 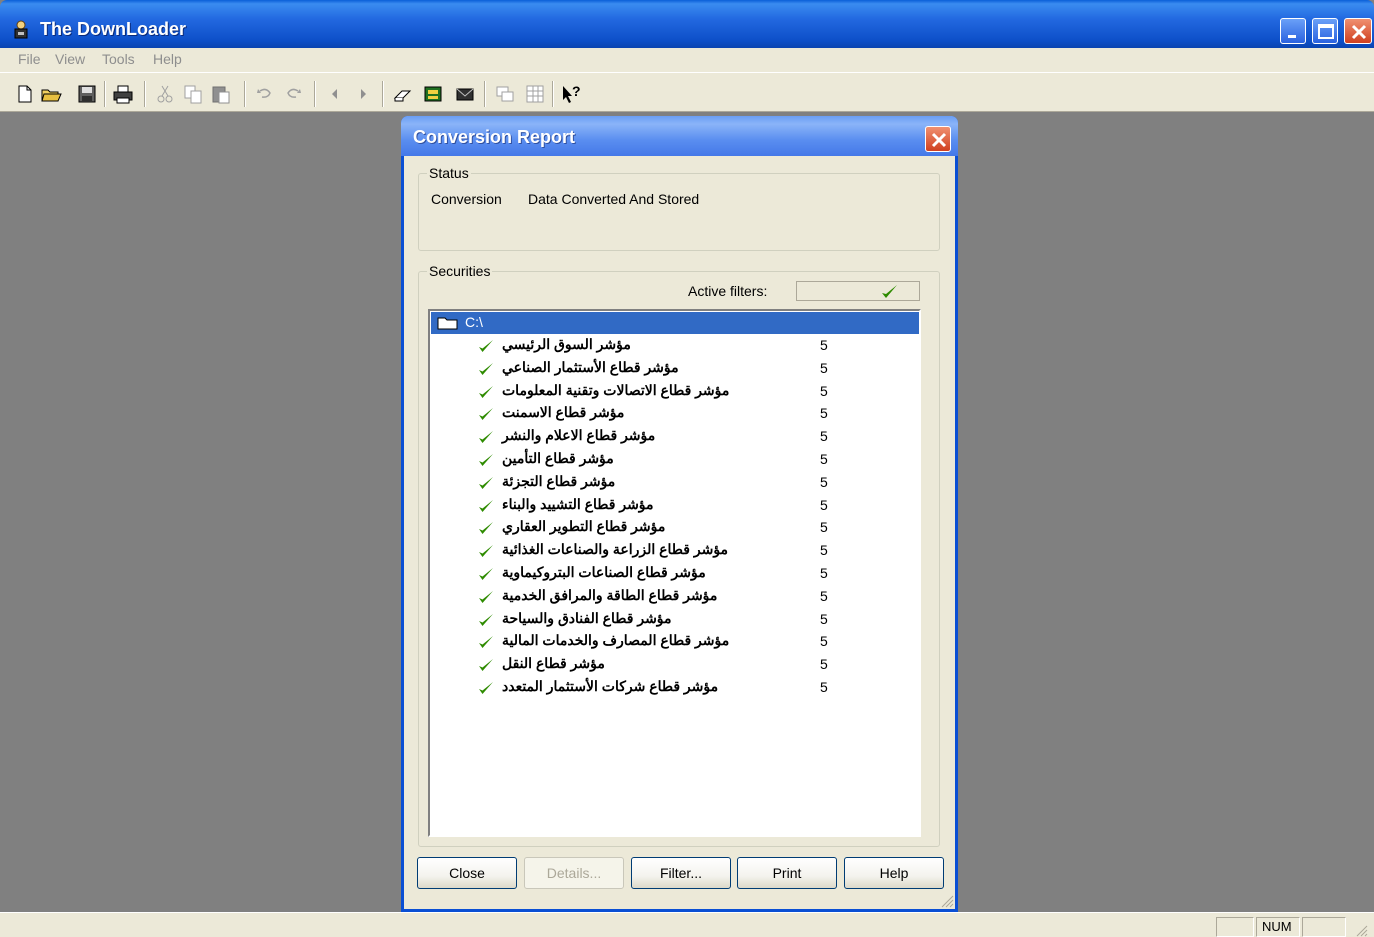 I want to click on context-help-icon: ?, so click(x=571, y=94).